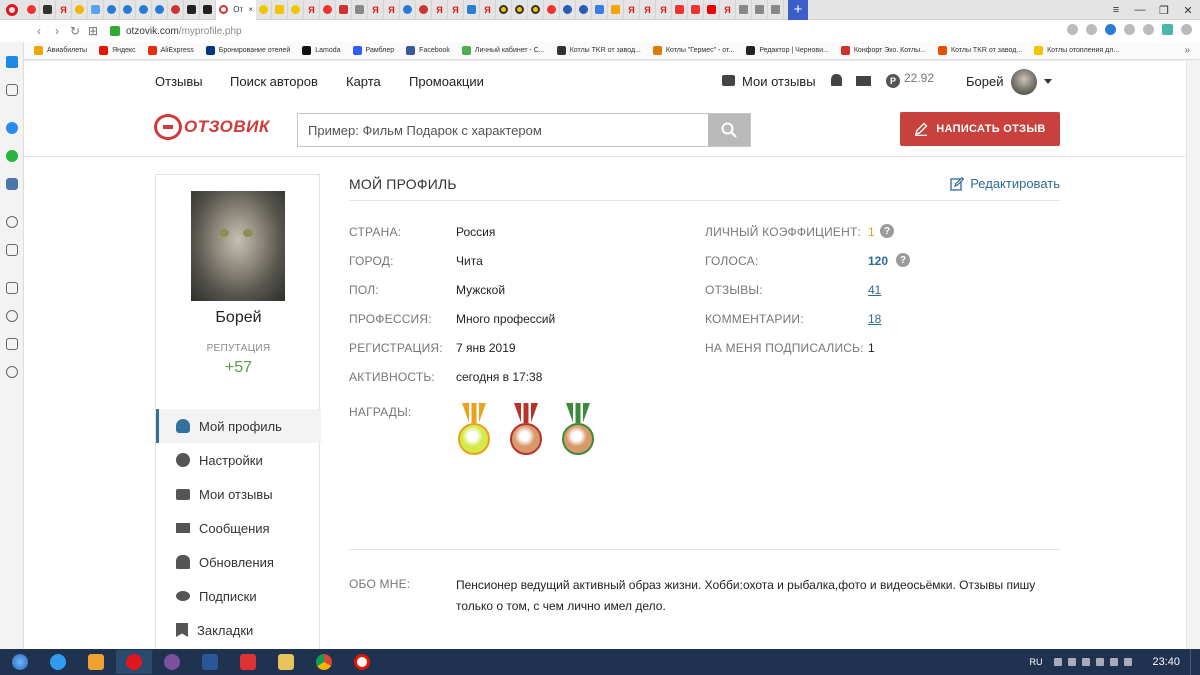  Describe the element at coordinates (238, 562) in the screenshot. I see `profile-menu-item: Обновления` at that location.